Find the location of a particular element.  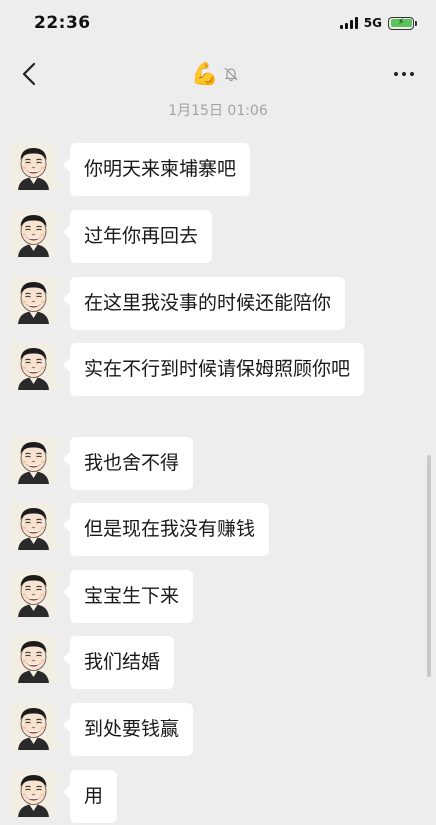

message-row: 但是现在我没有赚钱 is located at coordinates (140, 529).